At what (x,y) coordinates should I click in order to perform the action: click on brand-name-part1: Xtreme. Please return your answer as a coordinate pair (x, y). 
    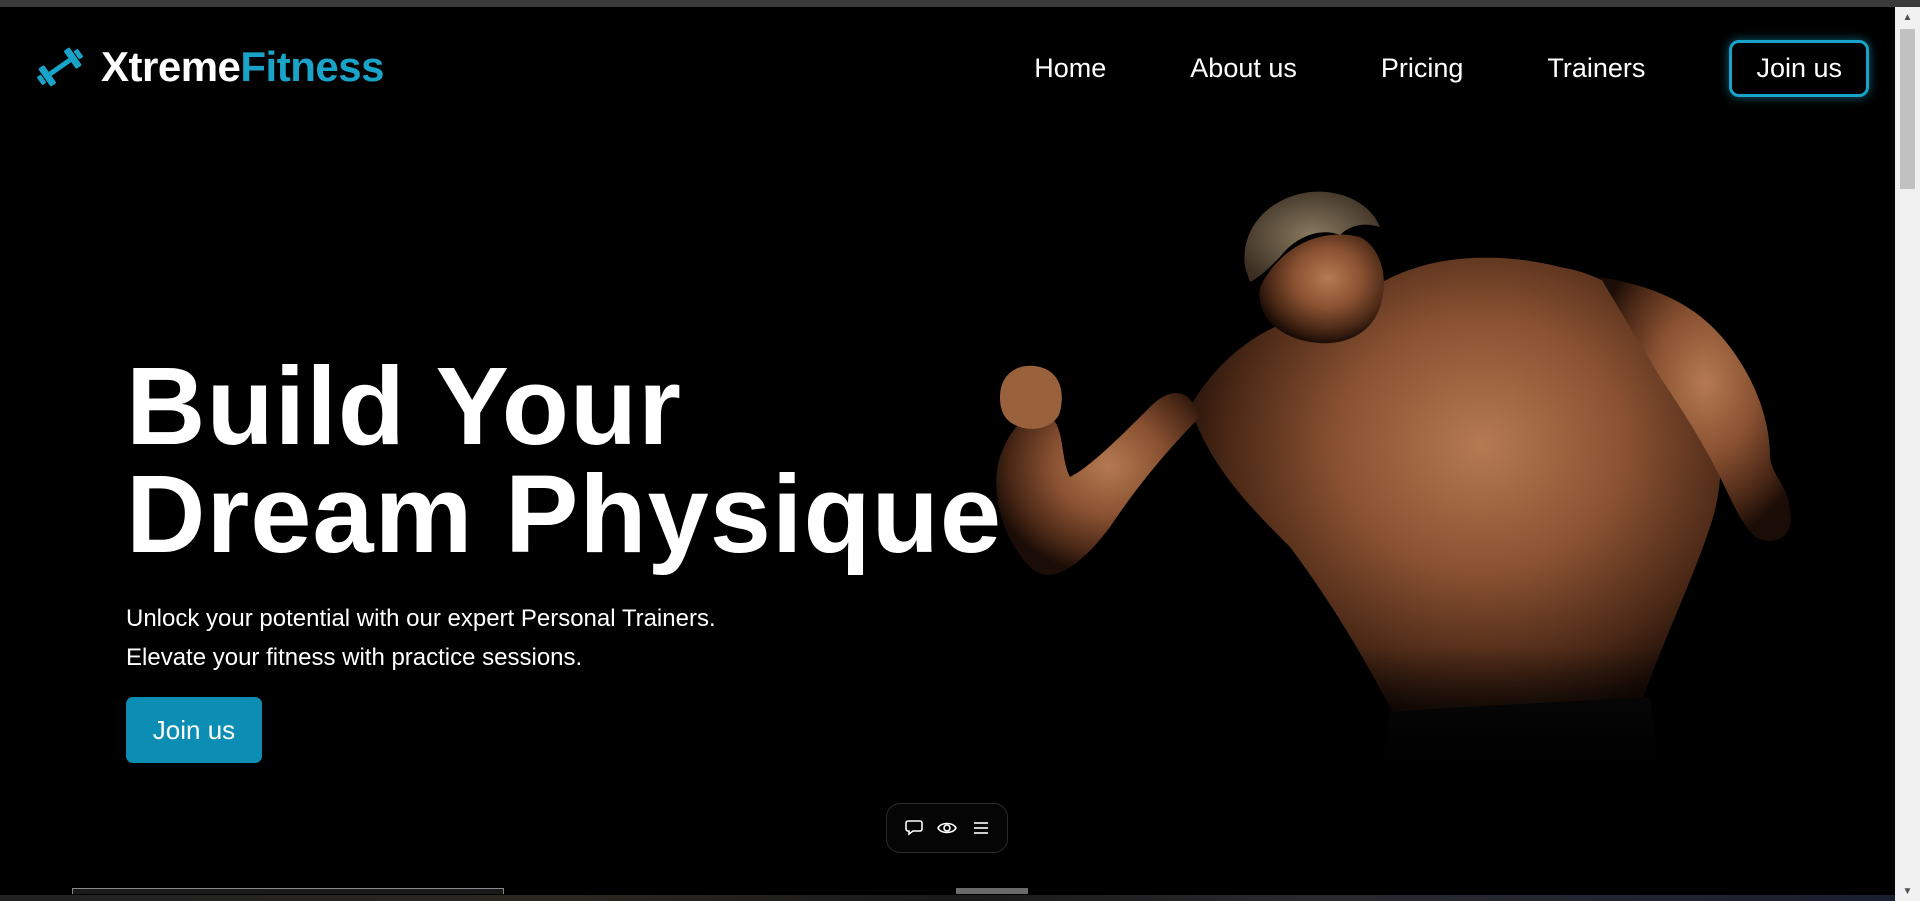
    Looking at the image, I should click on (171, 66).